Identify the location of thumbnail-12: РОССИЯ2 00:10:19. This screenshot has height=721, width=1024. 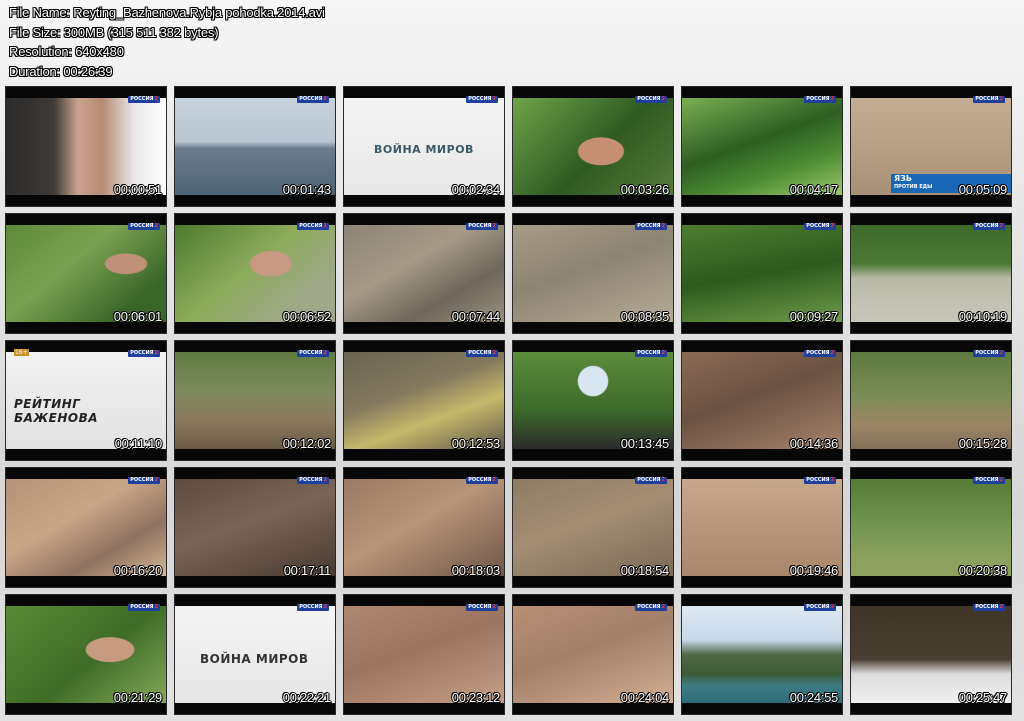
(931, 273).